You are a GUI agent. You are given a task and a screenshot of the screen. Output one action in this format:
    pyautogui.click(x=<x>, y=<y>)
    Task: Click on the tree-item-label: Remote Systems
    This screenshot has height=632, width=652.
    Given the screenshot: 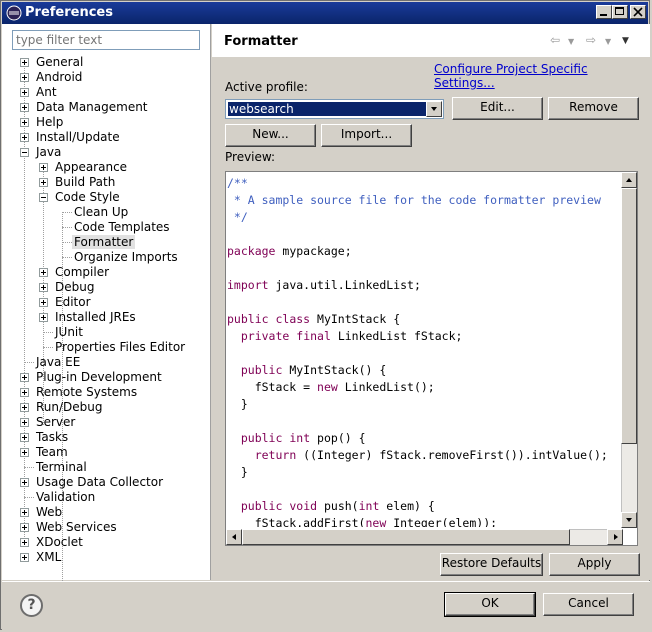 What is the action you would take?
    pyautogui.click(x=87, y=392)
    